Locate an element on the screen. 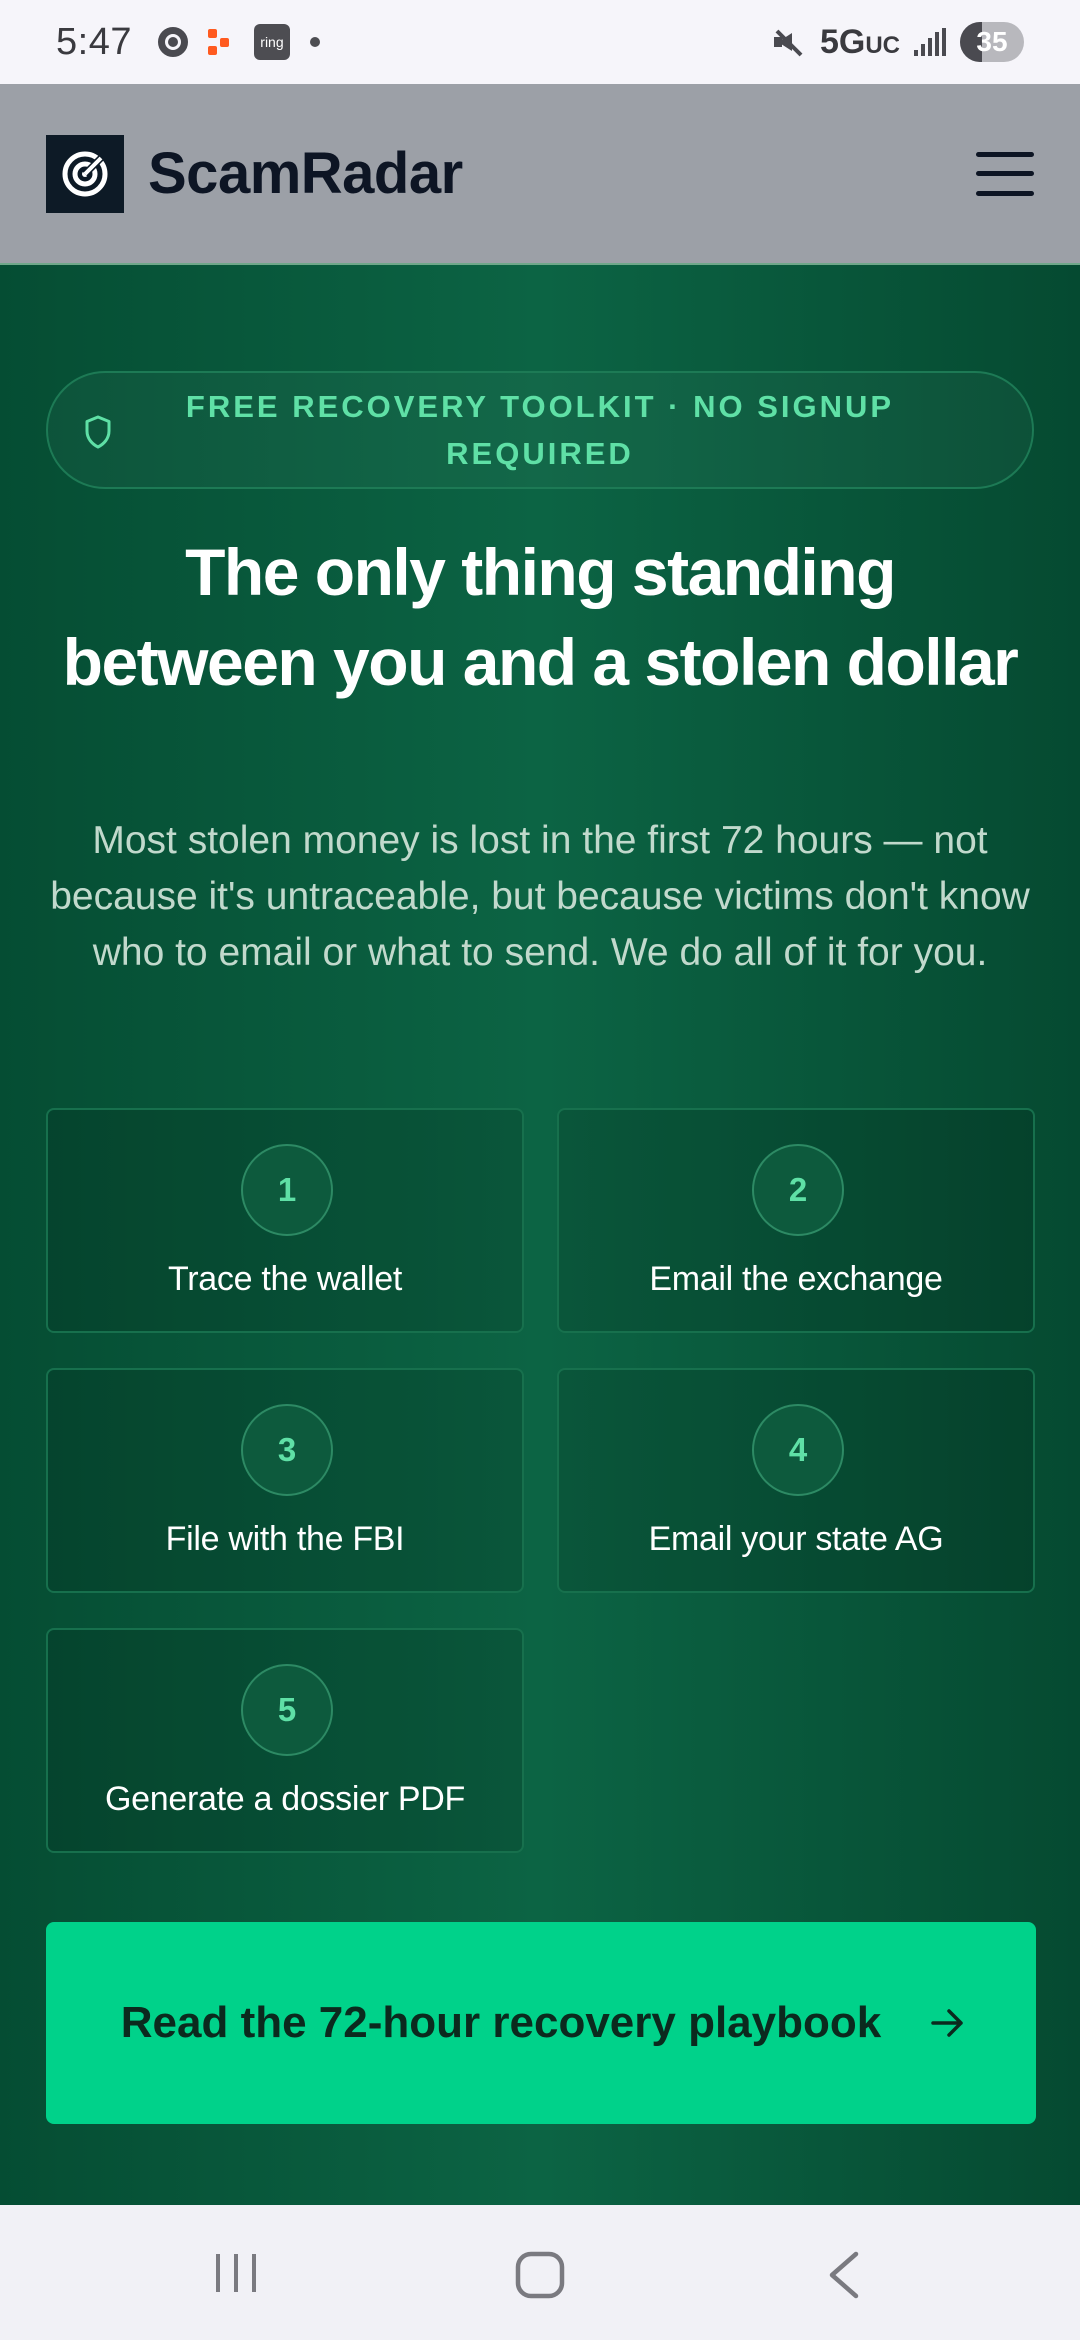  step-number: 5 is located at coordinates (287, 1710).